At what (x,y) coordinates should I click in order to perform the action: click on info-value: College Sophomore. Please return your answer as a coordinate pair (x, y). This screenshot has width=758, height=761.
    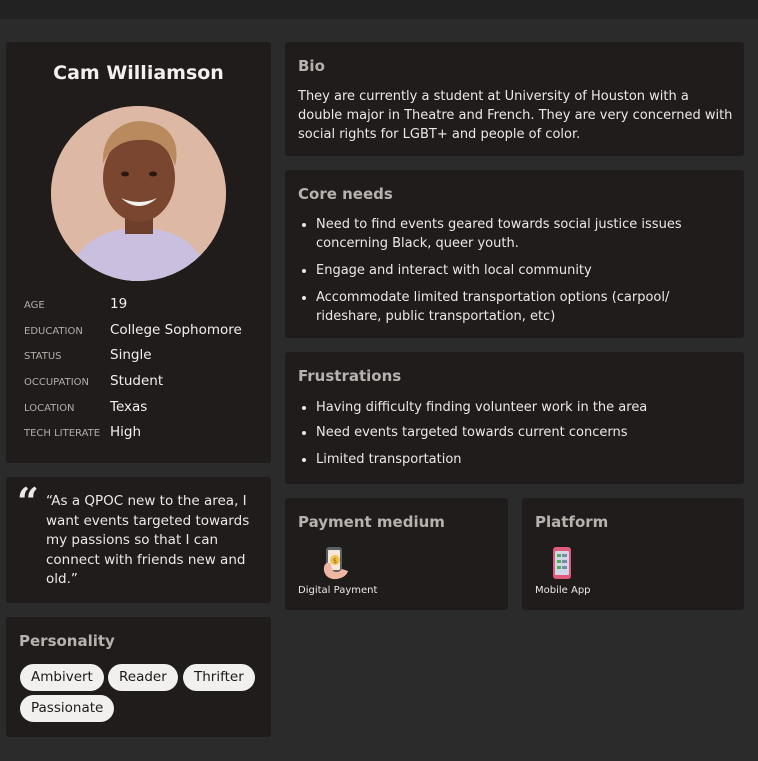
    Looking at the image, I should click on (176, 330).